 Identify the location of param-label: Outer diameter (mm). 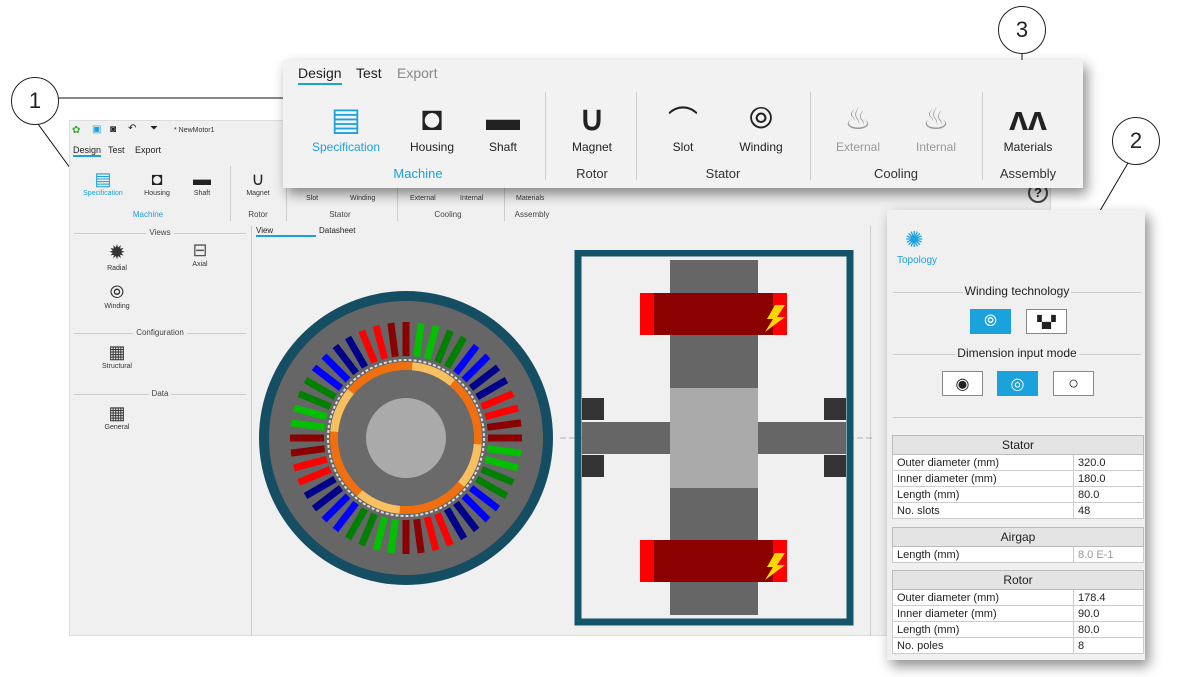
(983, 597).